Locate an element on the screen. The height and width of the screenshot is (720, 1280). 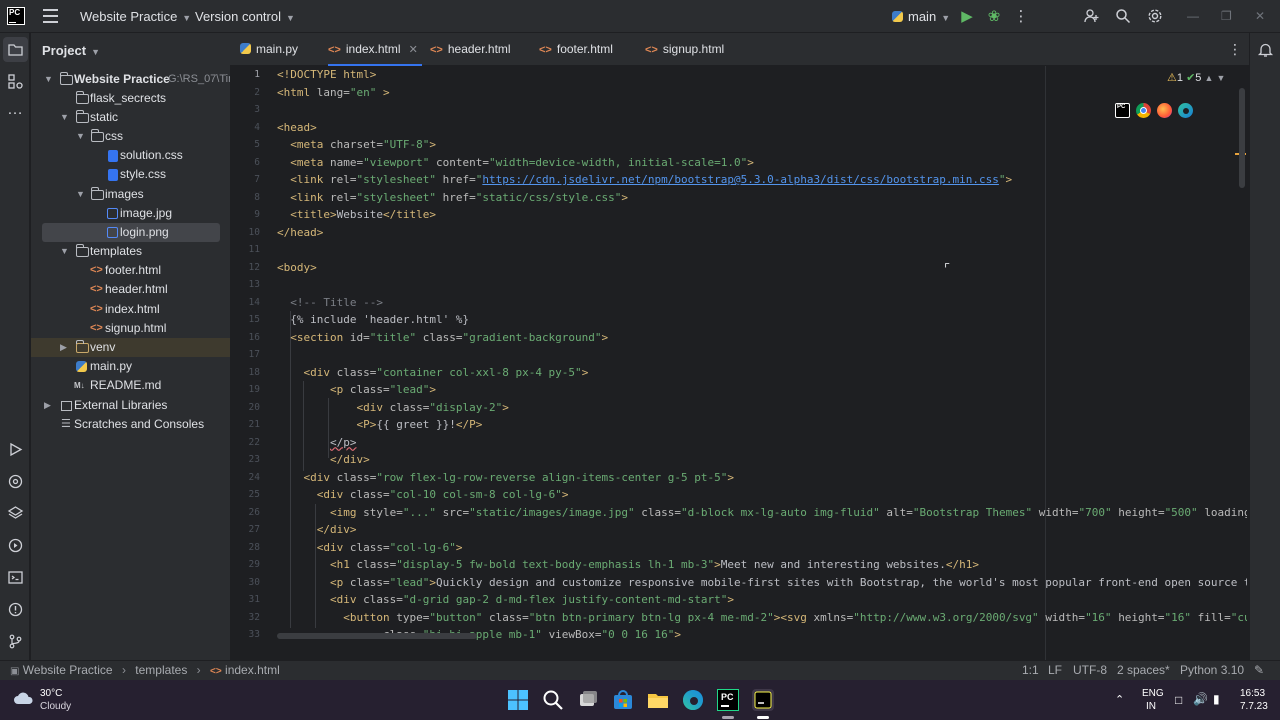
code-line: </head> is located at coordinates (300, 233).